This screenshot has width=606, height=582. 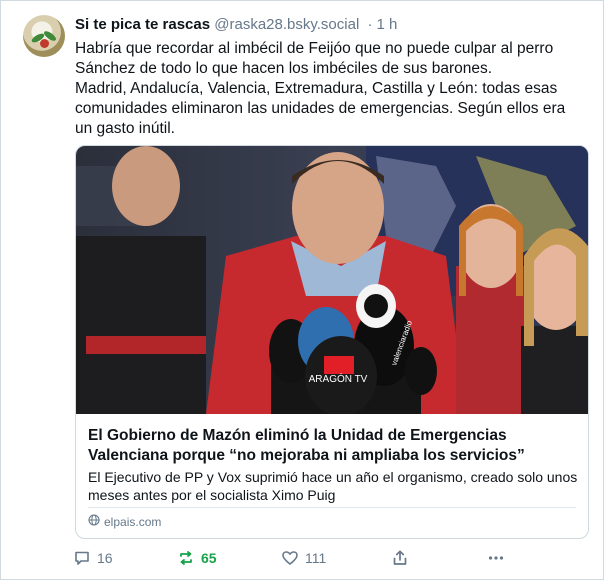 I want to click on domain-label: elpais.com, so click(x=133, y=521).